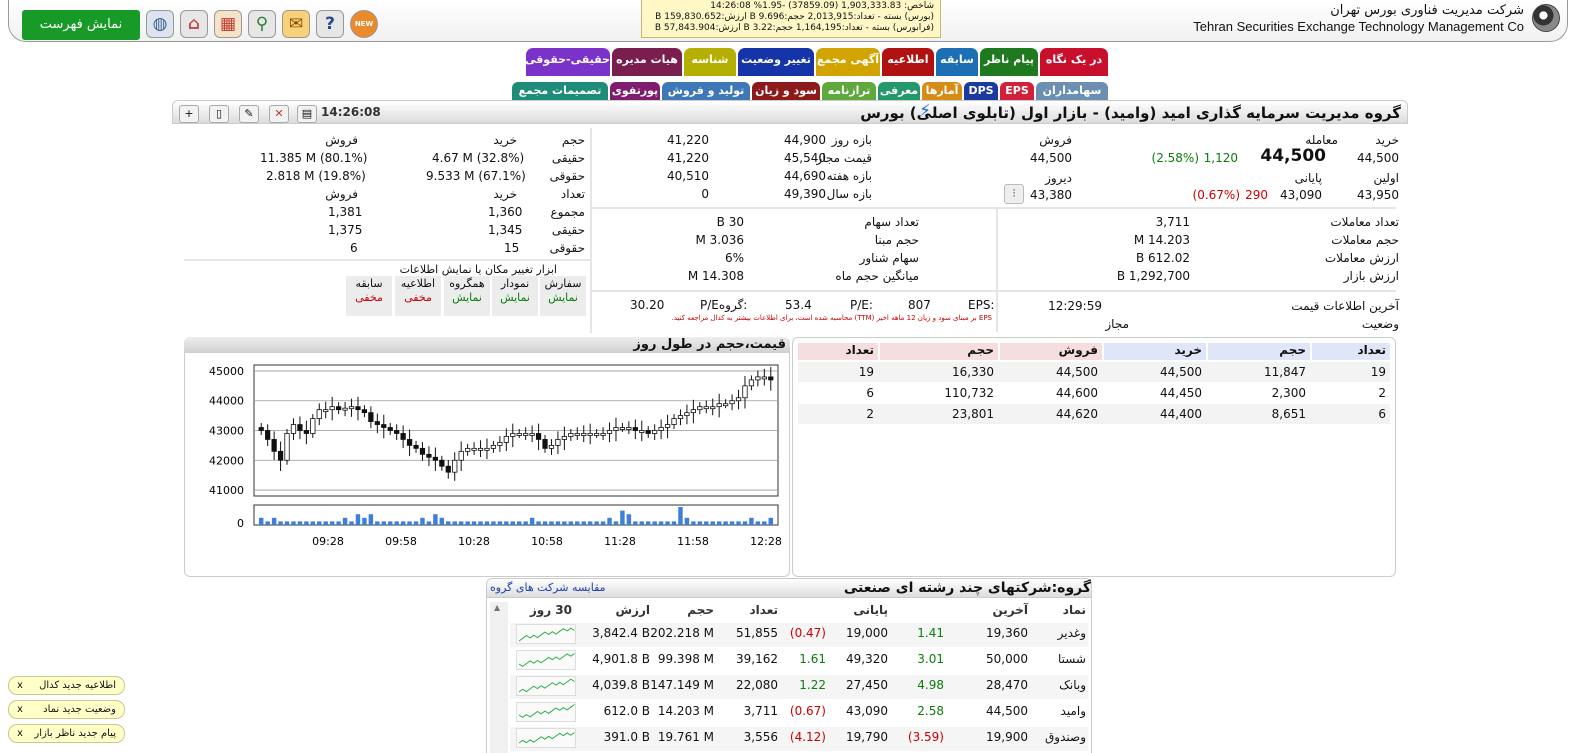 The image size is (1572, 753). Describe the element at coordinates (568, 158) in the screenshot. I see `ii-individual-label: حقیقی` at that location.